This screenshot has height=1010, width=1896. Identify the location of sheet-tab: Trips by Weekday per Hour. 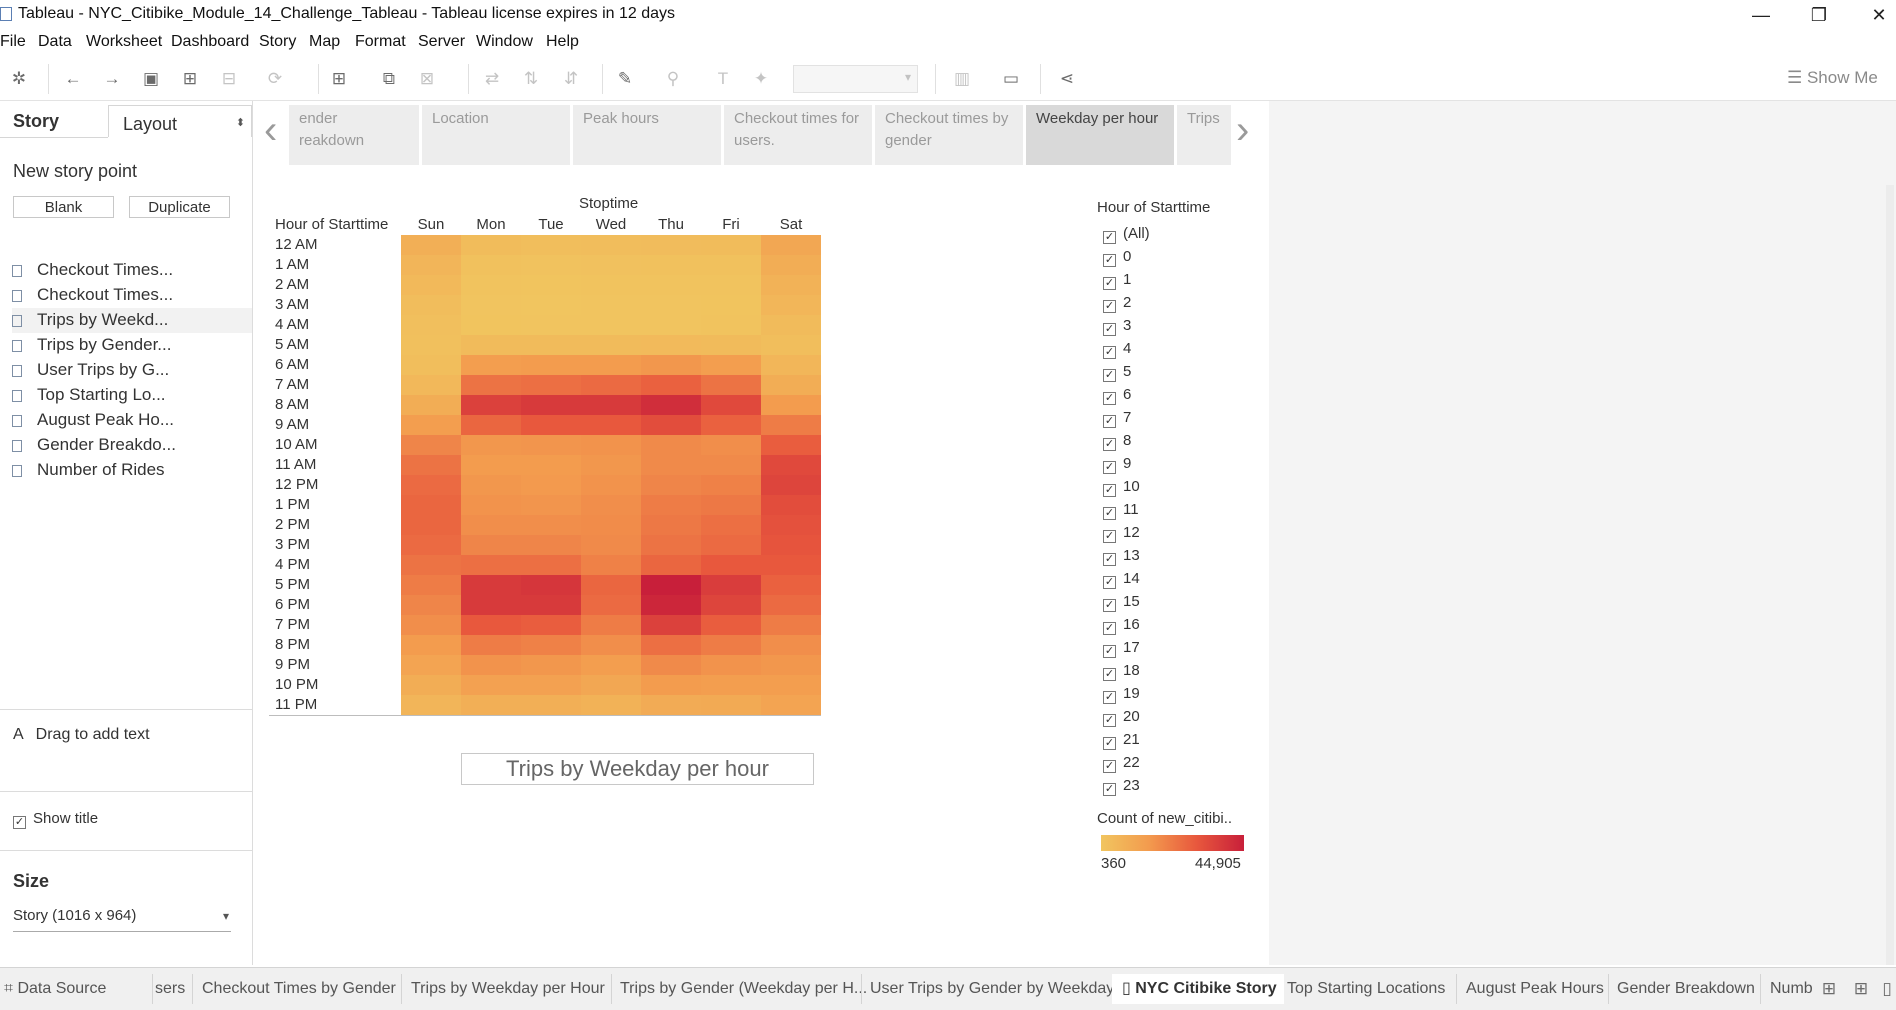
(508, 989).